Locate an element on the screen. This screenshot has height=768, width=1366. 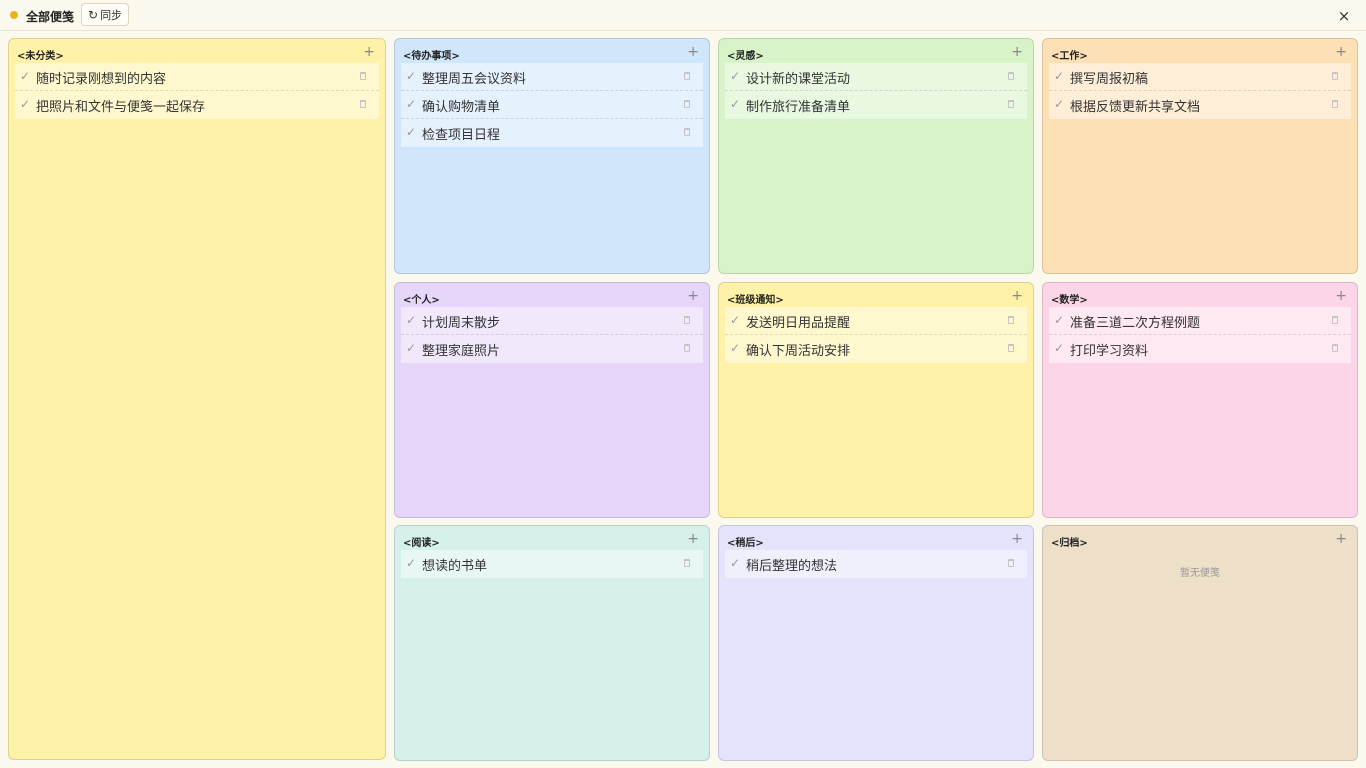
note-text: 制作旅行准备清单 is located at coordinates (798, 107).